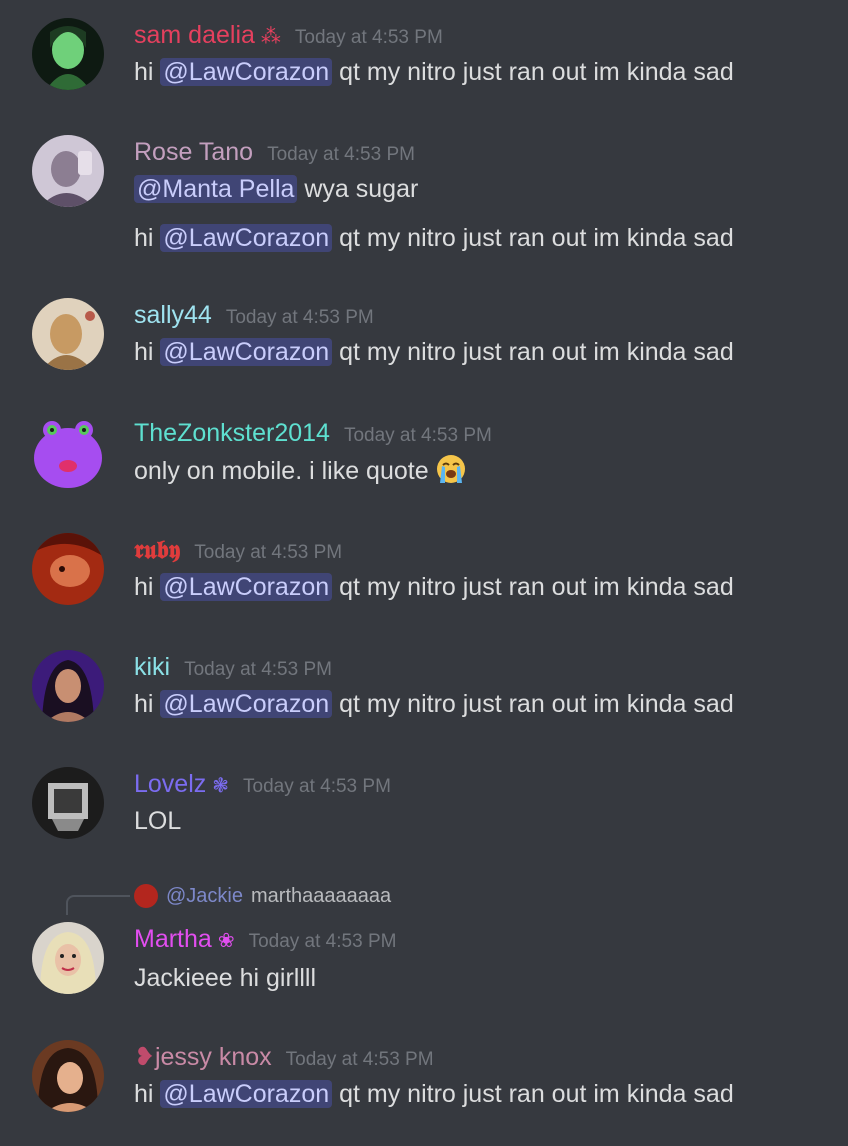  What do you see at coordinates (193, 152) in the screenshot?
I see `username: Rose Tano` at bounding box center [193, 152].